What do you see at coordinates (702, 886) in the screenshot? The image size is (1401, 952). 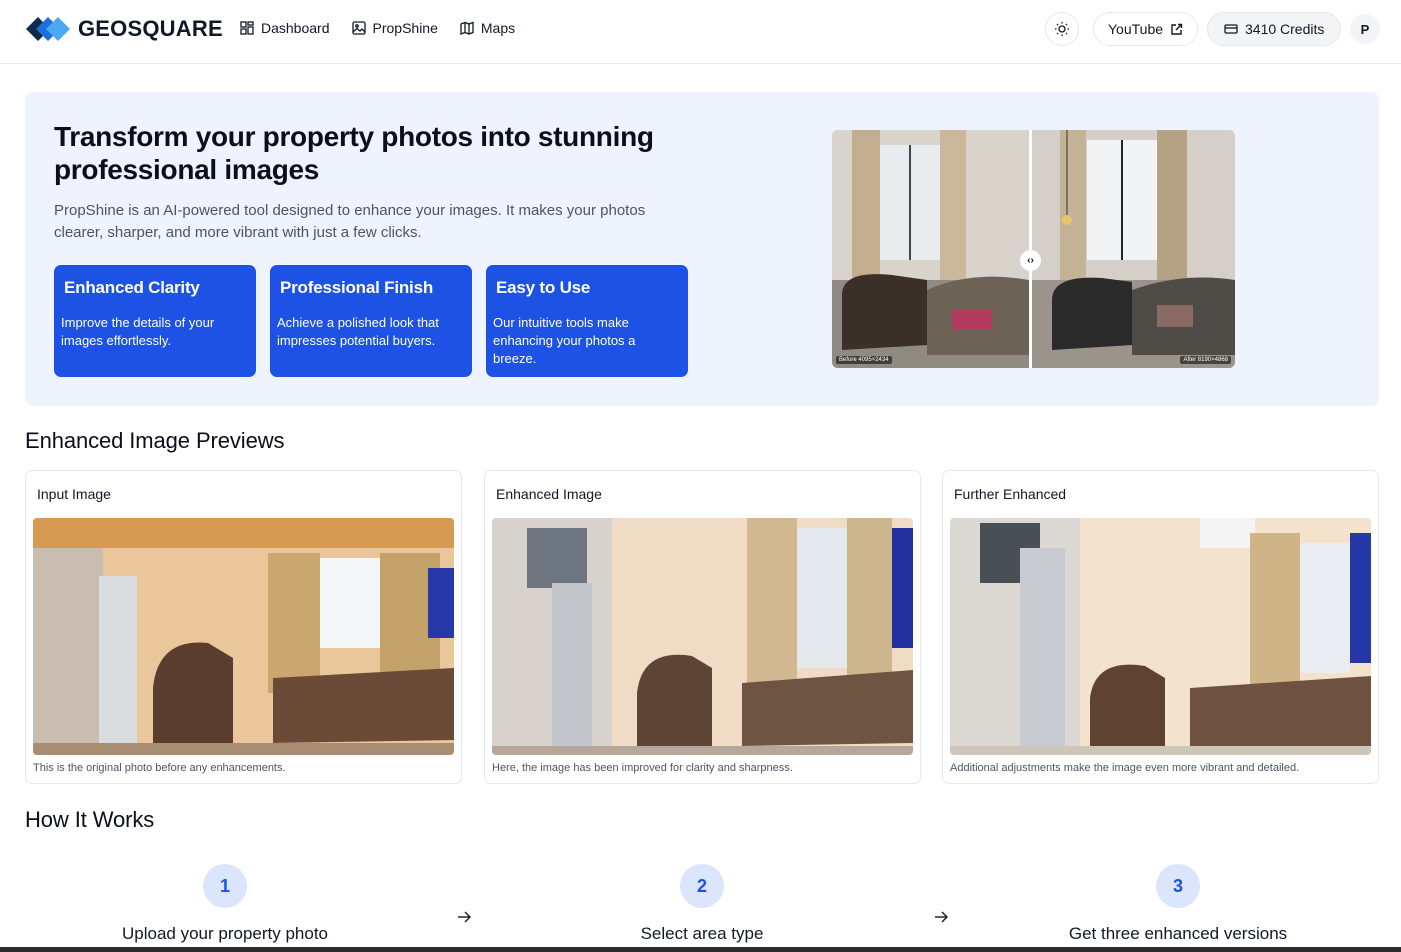 I see `step-number: 2` at bounding box center [702, 886].